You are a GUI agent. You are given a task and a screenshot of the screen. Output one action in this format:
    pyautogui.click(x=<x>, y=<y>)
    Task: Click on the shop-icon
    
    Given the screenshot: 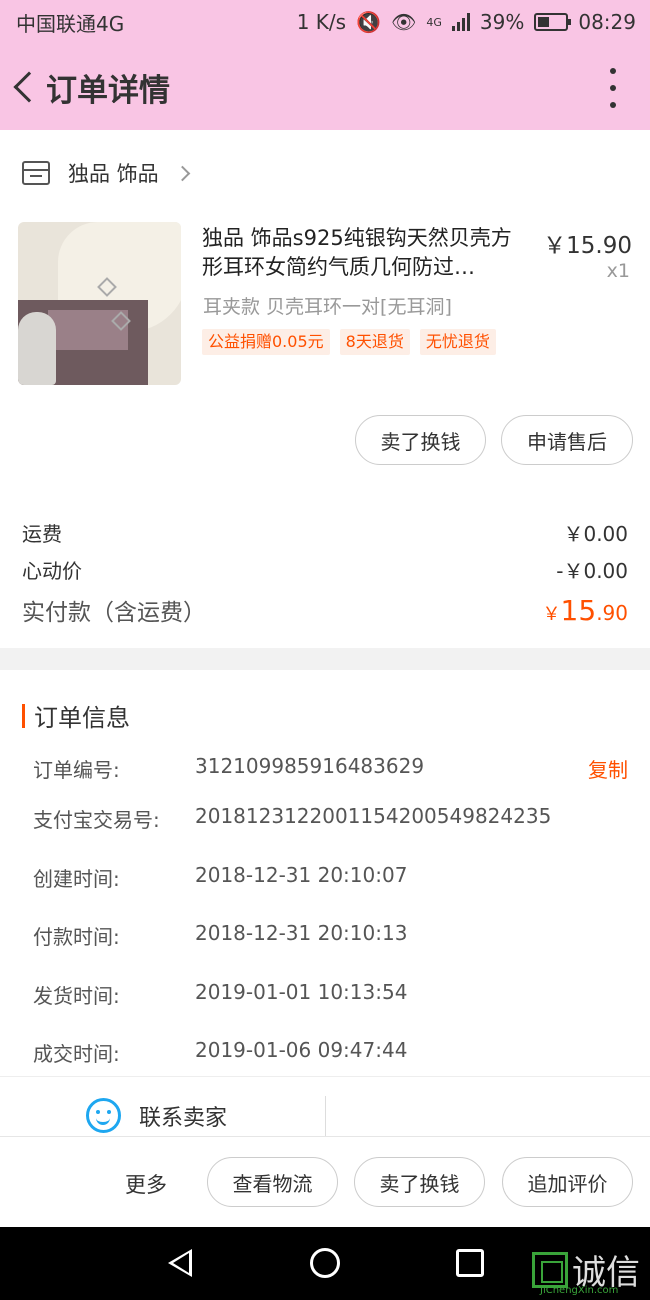 What is the action you would take?
    pyautogui.click(x=36, y=173)
    